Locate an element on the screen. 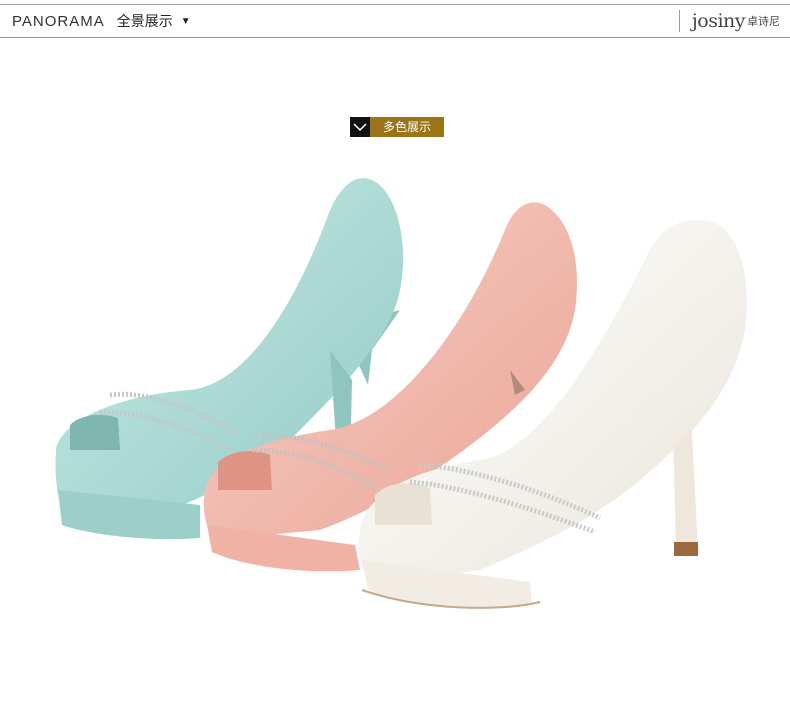 Image resolution: width=790 pixels, height=720 pixels. badge-label: 多色展示 is located at coordinates (407, 127).